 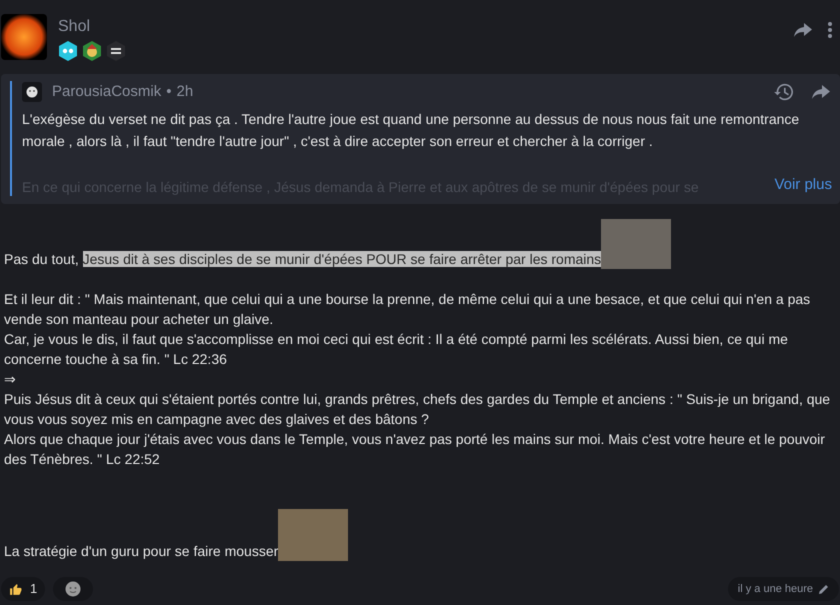 I want to click on timestamp-chip: il y a une heure, so click(x=783, y=589).